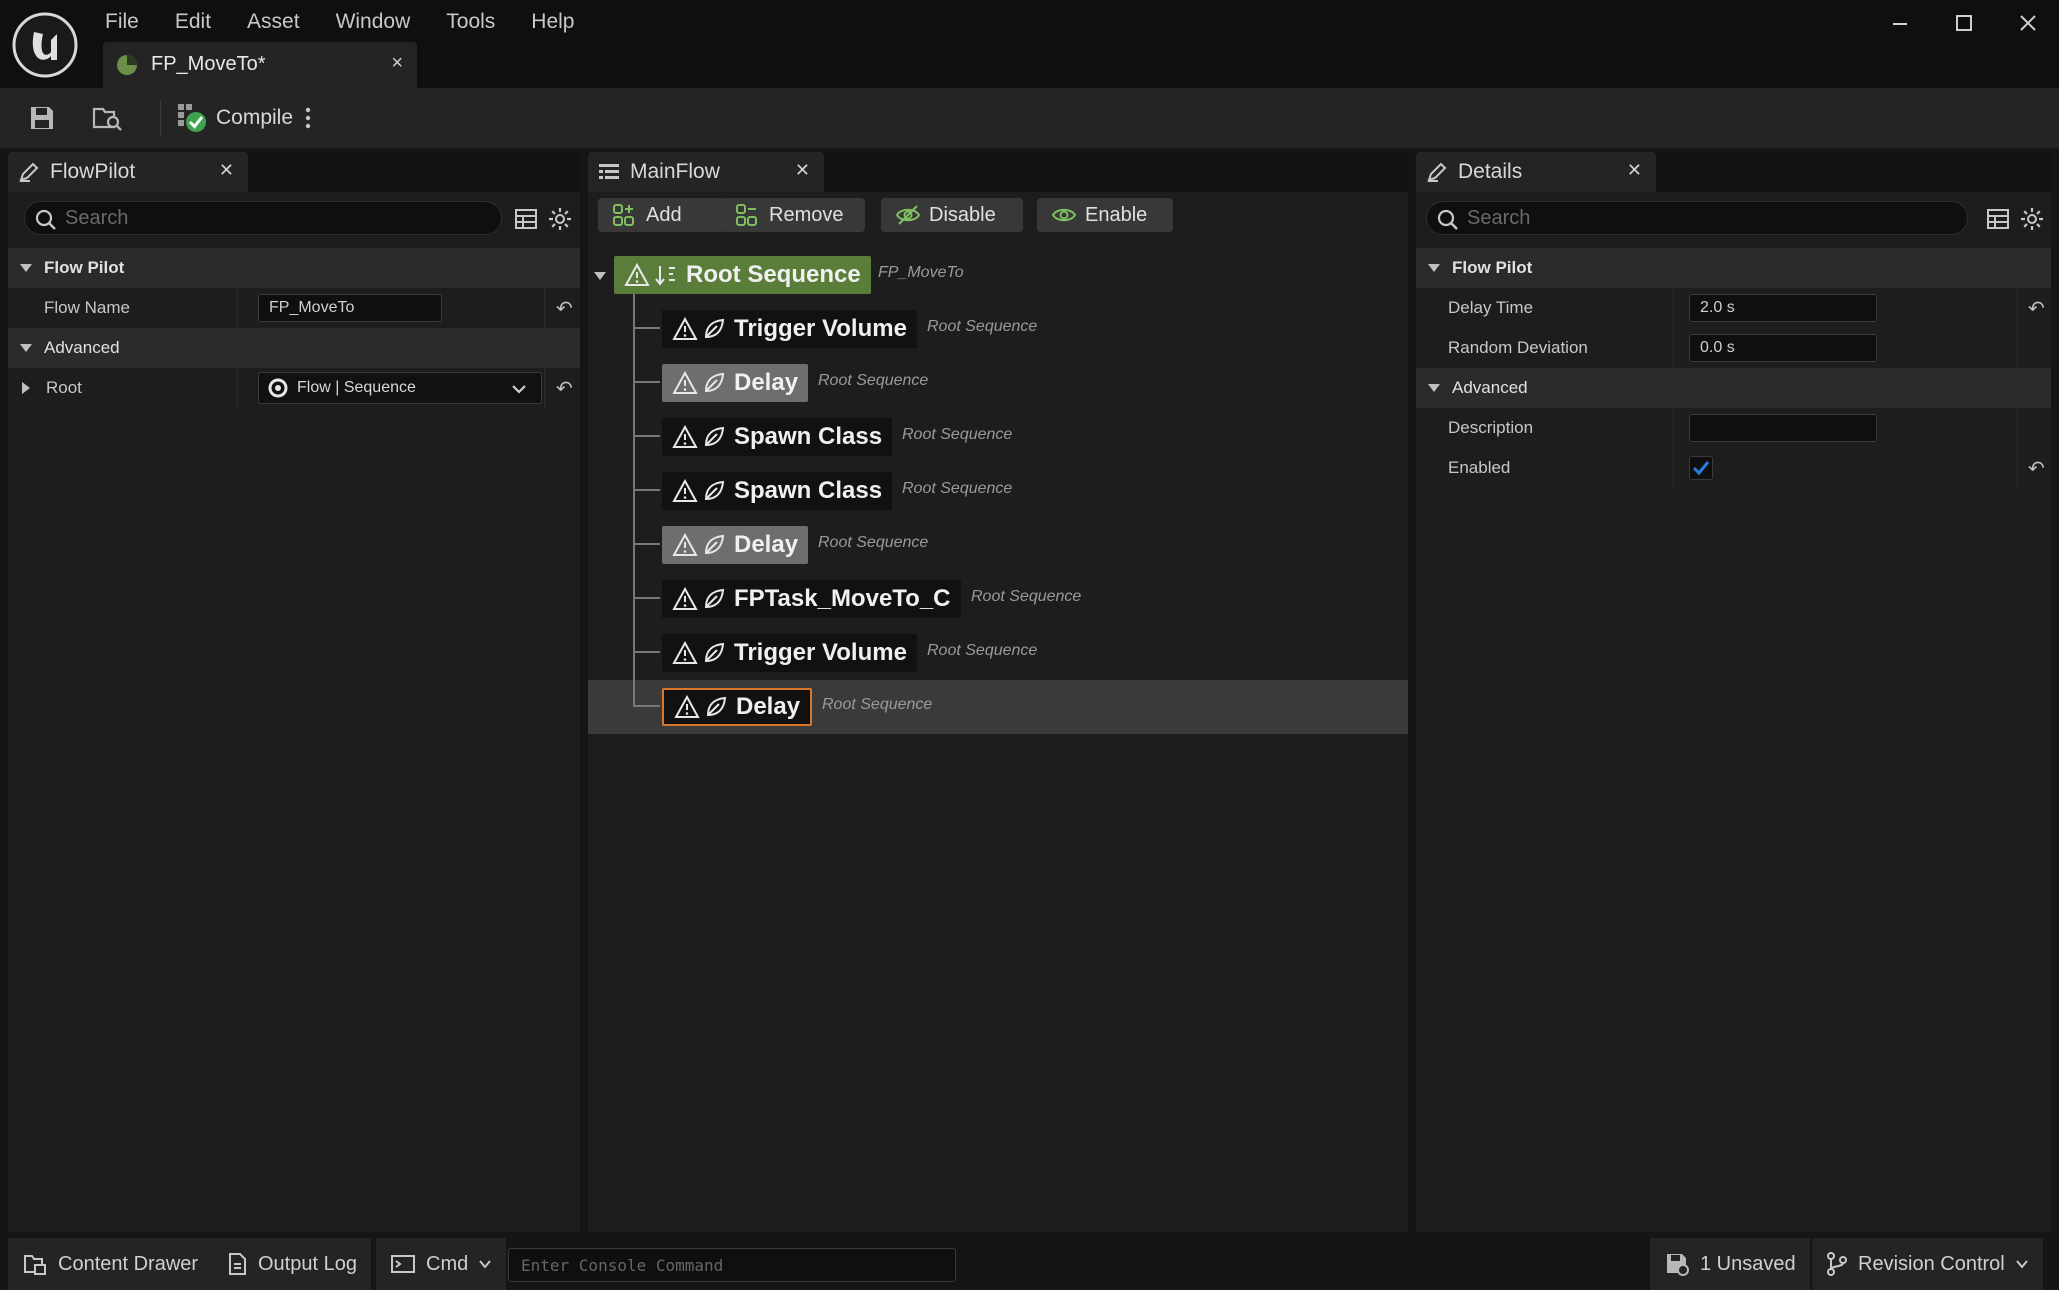 The width and height of the screenshot is (2059, 1290). Describe the element at coordinates (294, 348) in the screenshot. I see `section-advanced: Advanced` at that location.